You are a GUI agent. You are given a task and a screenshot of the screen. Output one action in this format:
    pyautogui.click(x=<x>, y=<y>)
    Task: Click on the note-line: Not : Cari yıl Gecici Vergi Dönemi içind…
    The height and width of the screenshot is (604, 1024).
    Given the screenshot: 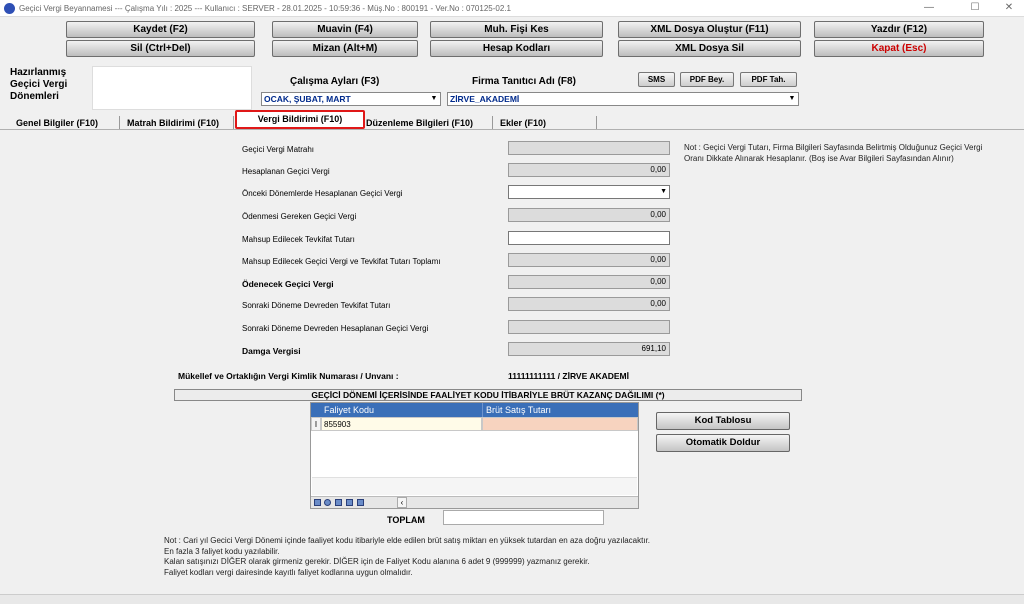 What is the action you would take?
    pyautogui.click(x=407, y=540)
    